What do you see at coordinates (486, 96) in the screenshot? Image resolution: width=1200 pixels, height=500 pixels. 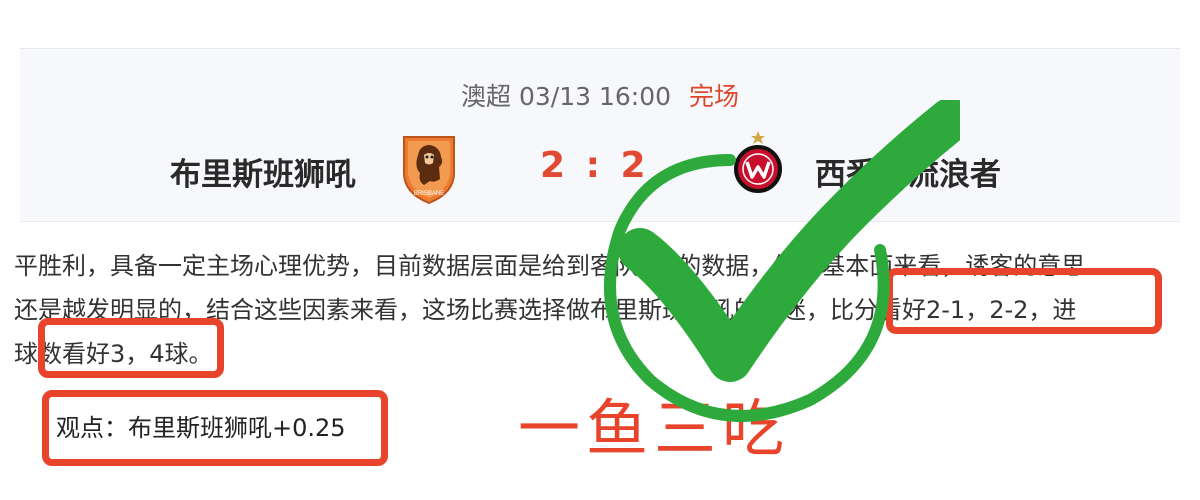 I see `league-label: 澳超` at bounding box center [486, 96].